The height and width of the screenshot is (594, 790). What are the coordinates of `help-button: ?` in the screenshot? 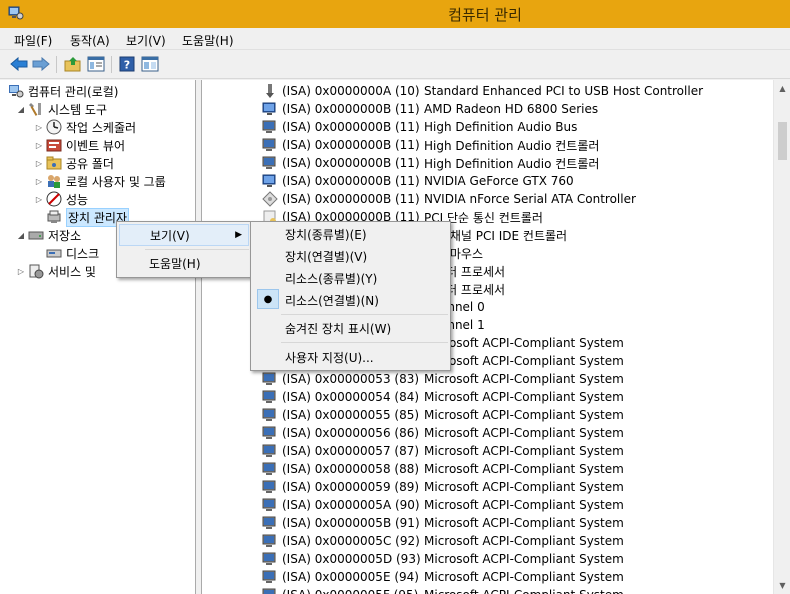 It's located at (127, 64).